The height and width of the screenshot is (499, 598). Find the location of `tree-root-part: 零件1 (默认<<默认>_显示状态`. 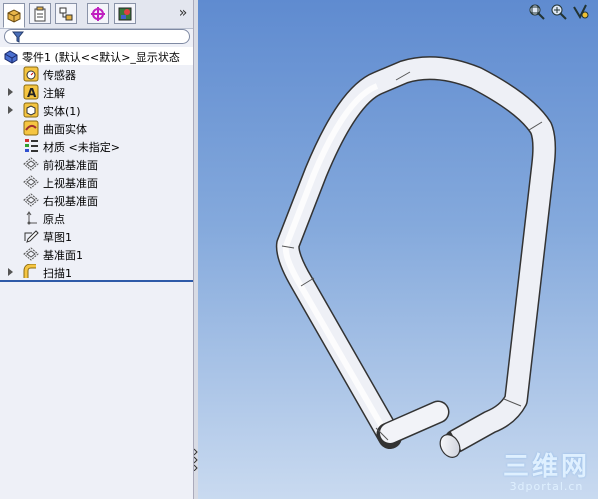

tree-root-part: 零件1 (默认<<默认>_显示状态 is located at coordinates (96, 56).